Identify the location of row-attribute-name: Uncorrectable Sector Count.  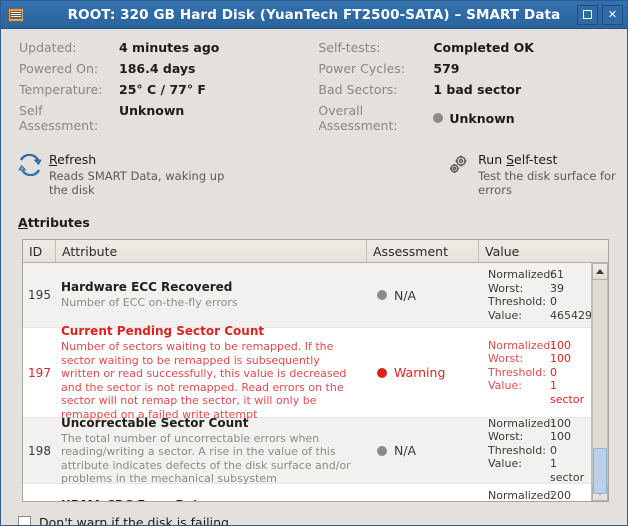
(155, 422).